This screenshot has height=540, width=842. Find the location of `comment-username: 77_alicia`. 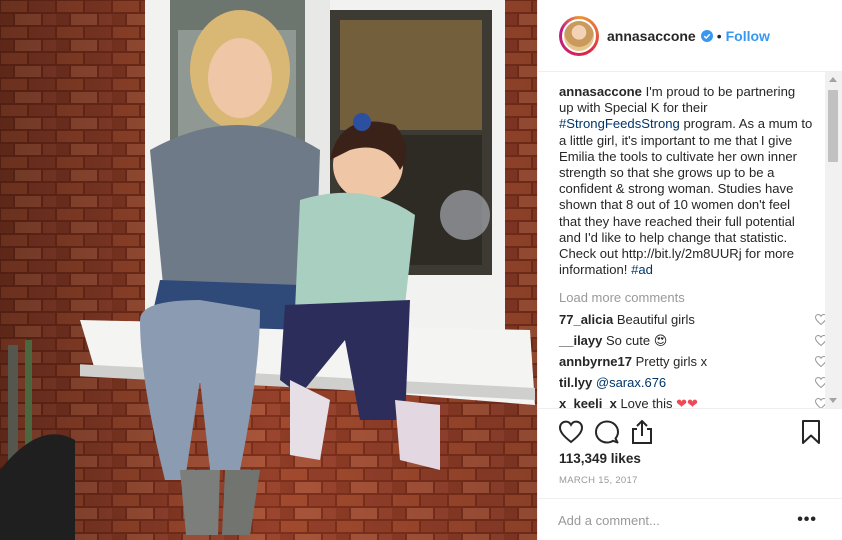

comment-username: 77_alicia is located at coordinates (586, 319).